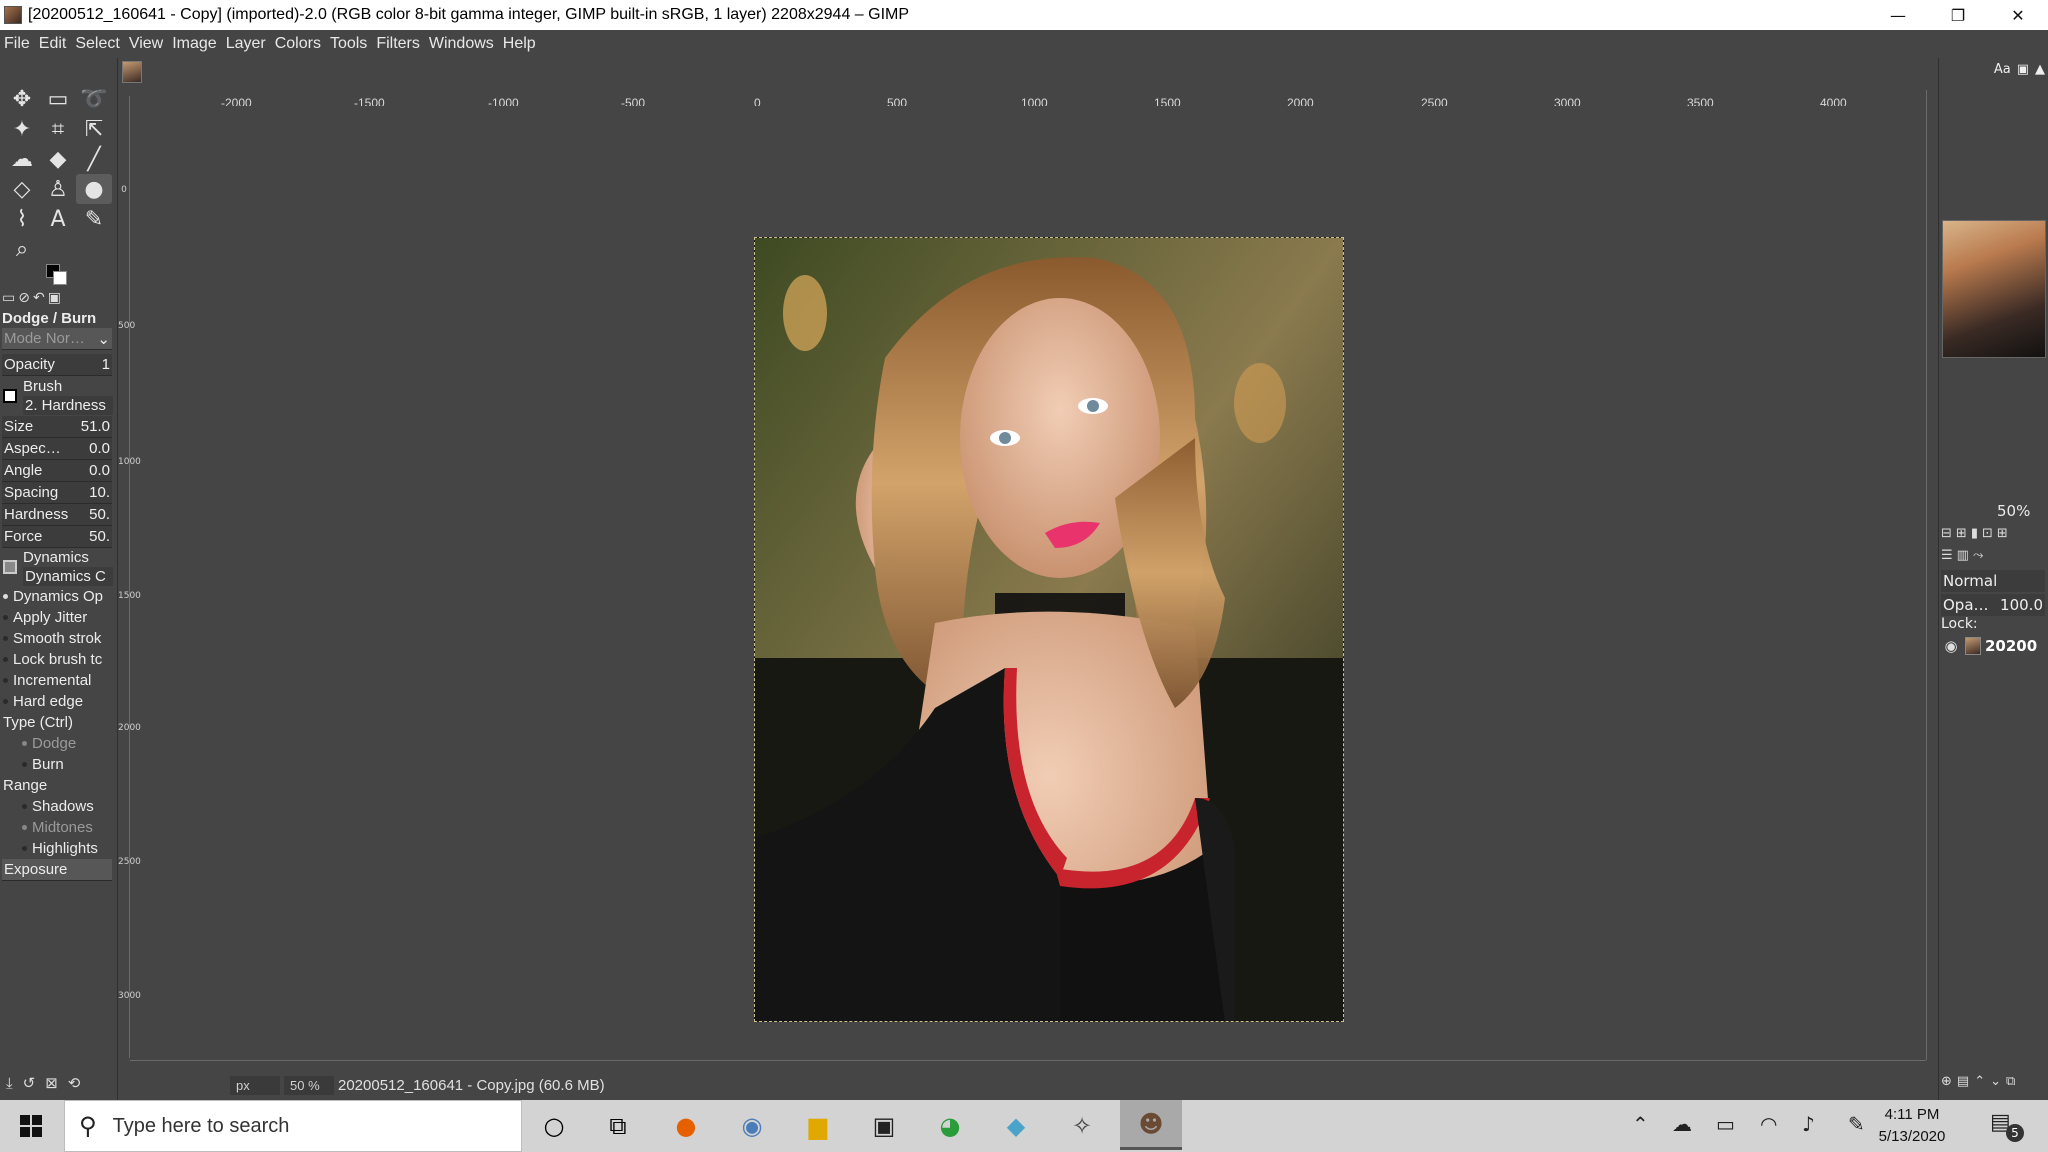 Image resolution: width=2048 pixels, height=1152 pixels. Describe the element at coordinates (2002, 535) in the screenshot. I see `shrink-wrap-icon: ⊞` at that location.